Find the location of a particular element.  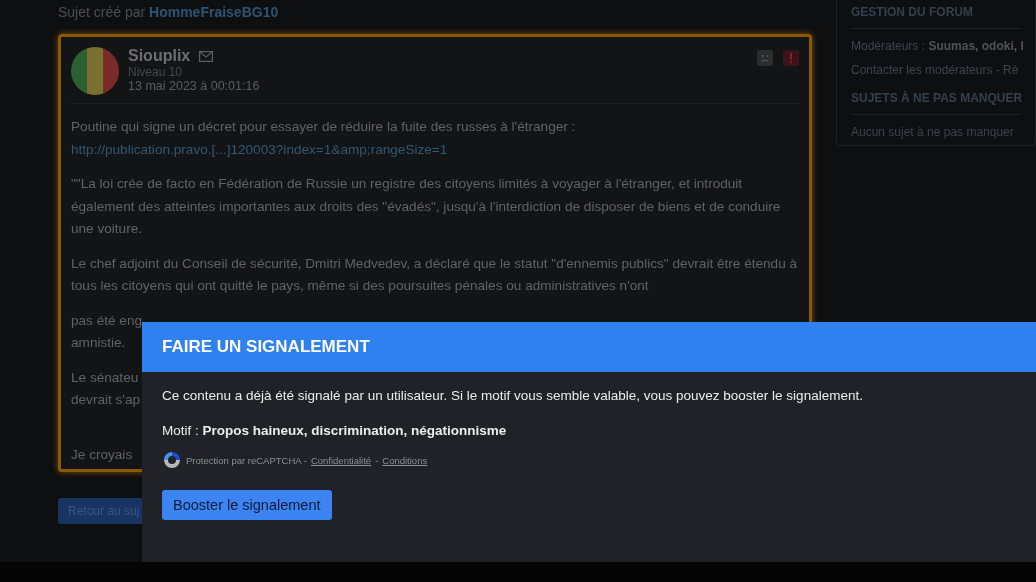

moderators-list: Suumas, odoki, I is located at coordinates (976, 46).